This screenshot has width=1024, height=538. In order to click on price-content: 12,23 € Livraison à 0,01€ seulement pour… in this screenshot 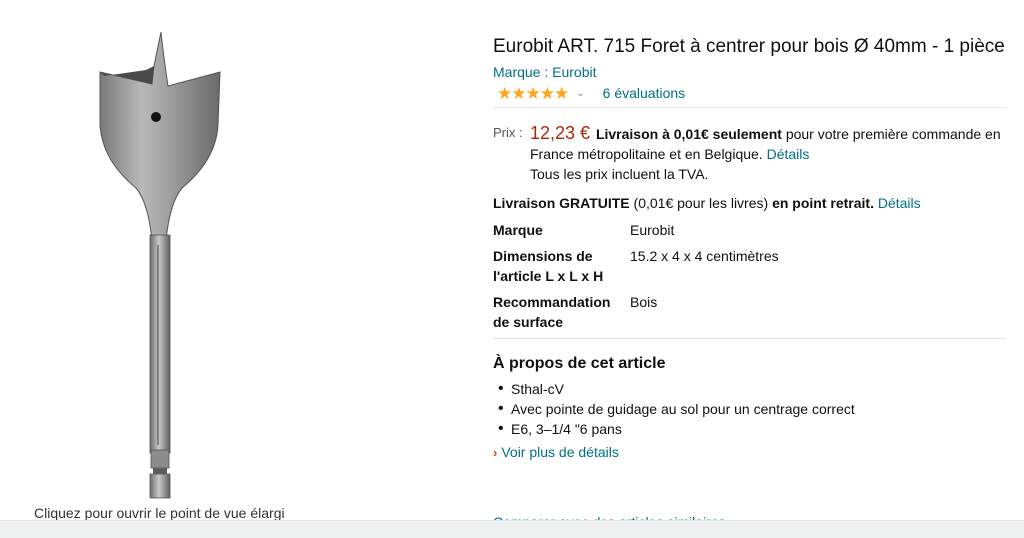, I will do `click(768, 153)`.